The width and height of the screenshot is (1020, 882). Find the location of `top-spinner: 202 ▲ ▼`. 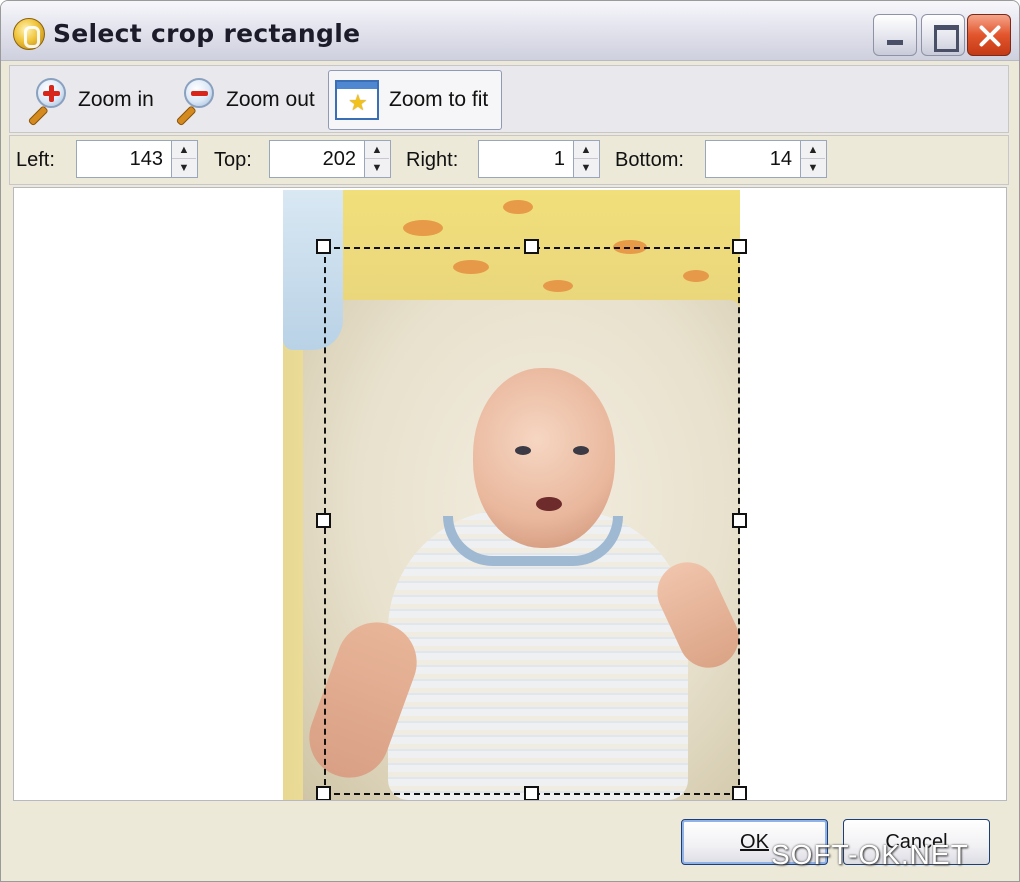

top-spinner: 202 ▲ ▼ is located at coordinates (330, 159).